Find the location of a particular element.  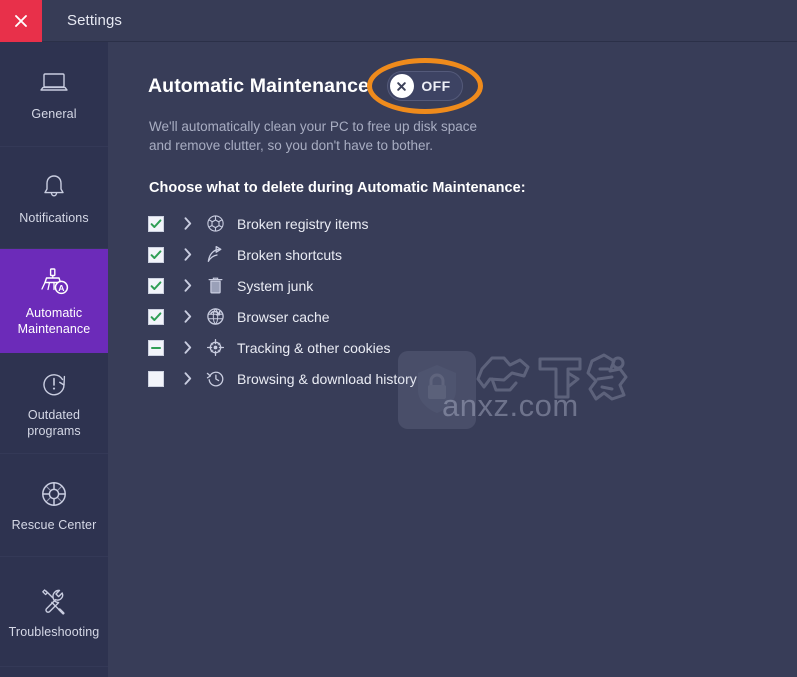

sidebar-item-label: Outdated programs is located at coordinates (54, 423).